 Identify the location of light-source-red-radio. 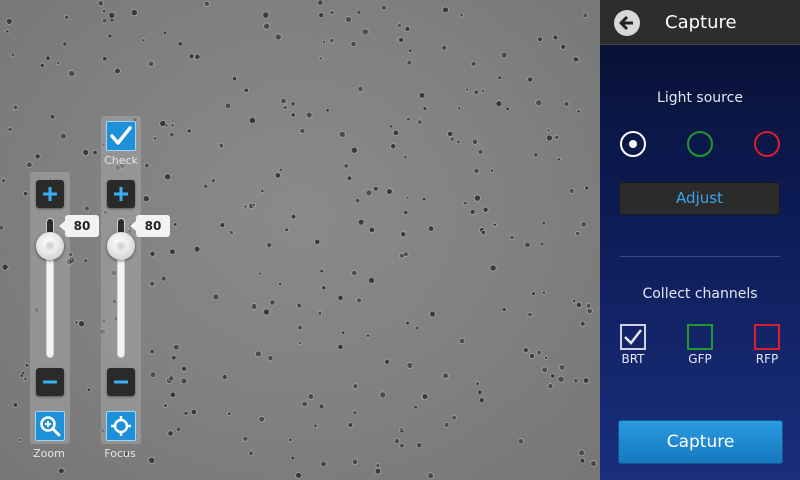
(767, 144).